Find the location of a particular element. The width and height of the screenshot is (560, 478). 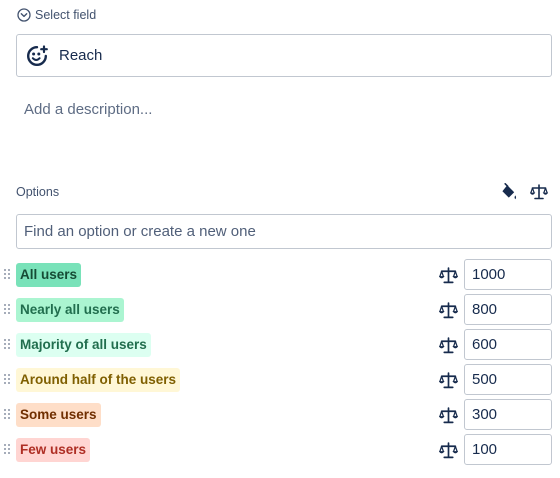

smiley-icon is located at coordinates (37, 56).